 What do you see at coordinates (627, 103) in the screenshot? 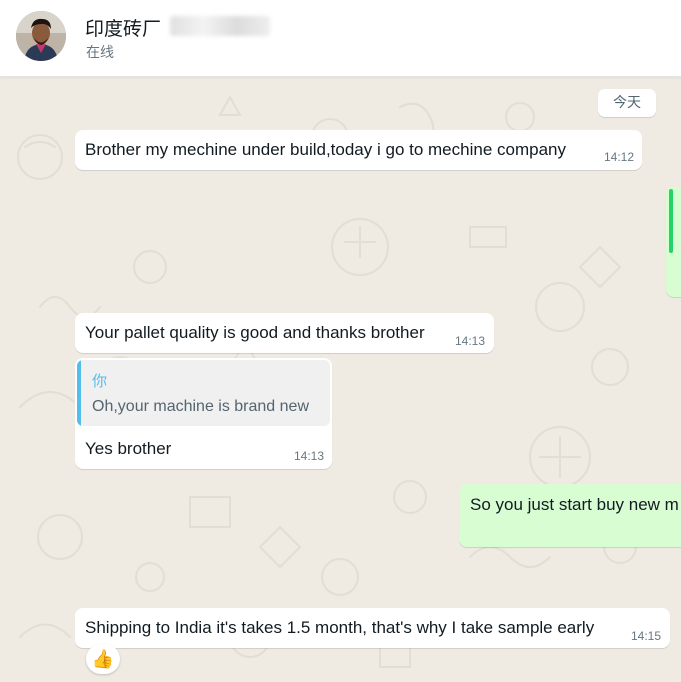
I see `date-chip: 今天` at bounding box center [627, 103].